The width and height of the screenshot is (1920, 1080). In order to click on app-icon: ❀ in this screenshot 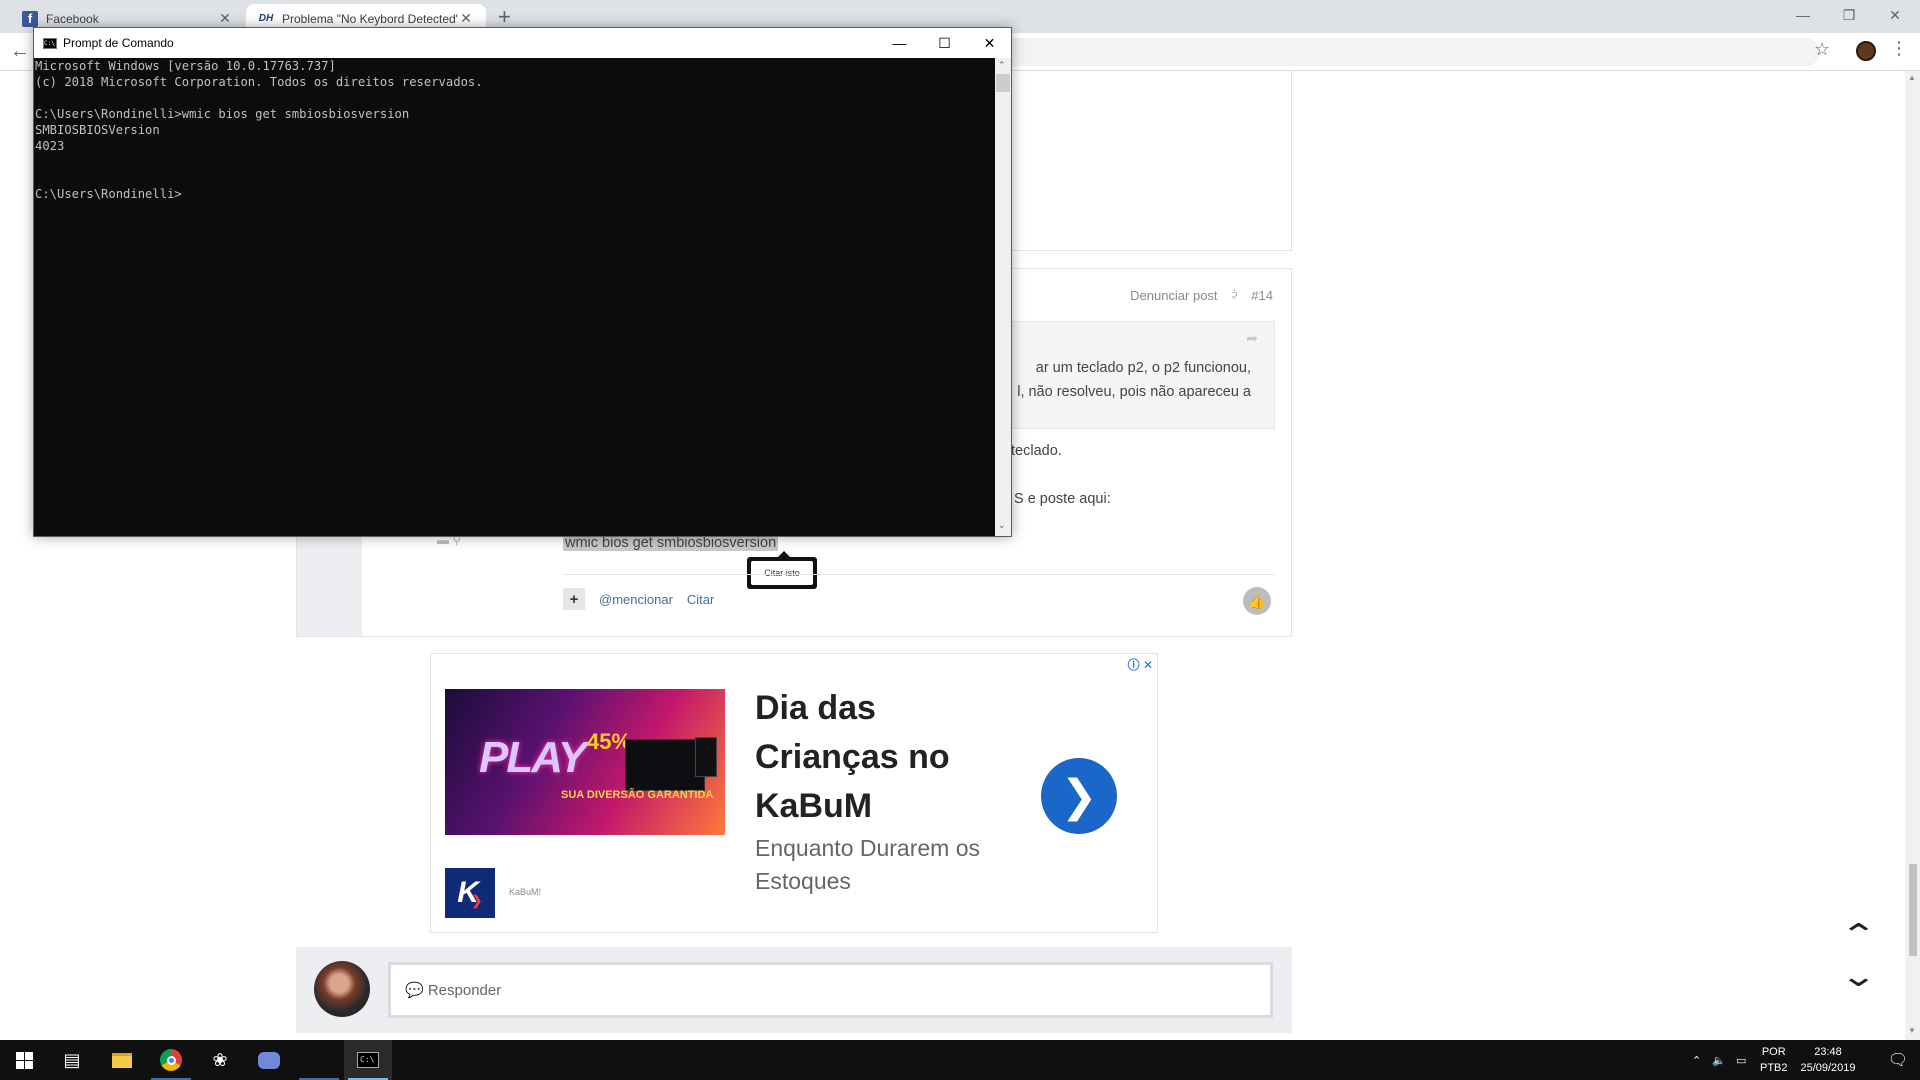, I will do `click(220, 1060)`.